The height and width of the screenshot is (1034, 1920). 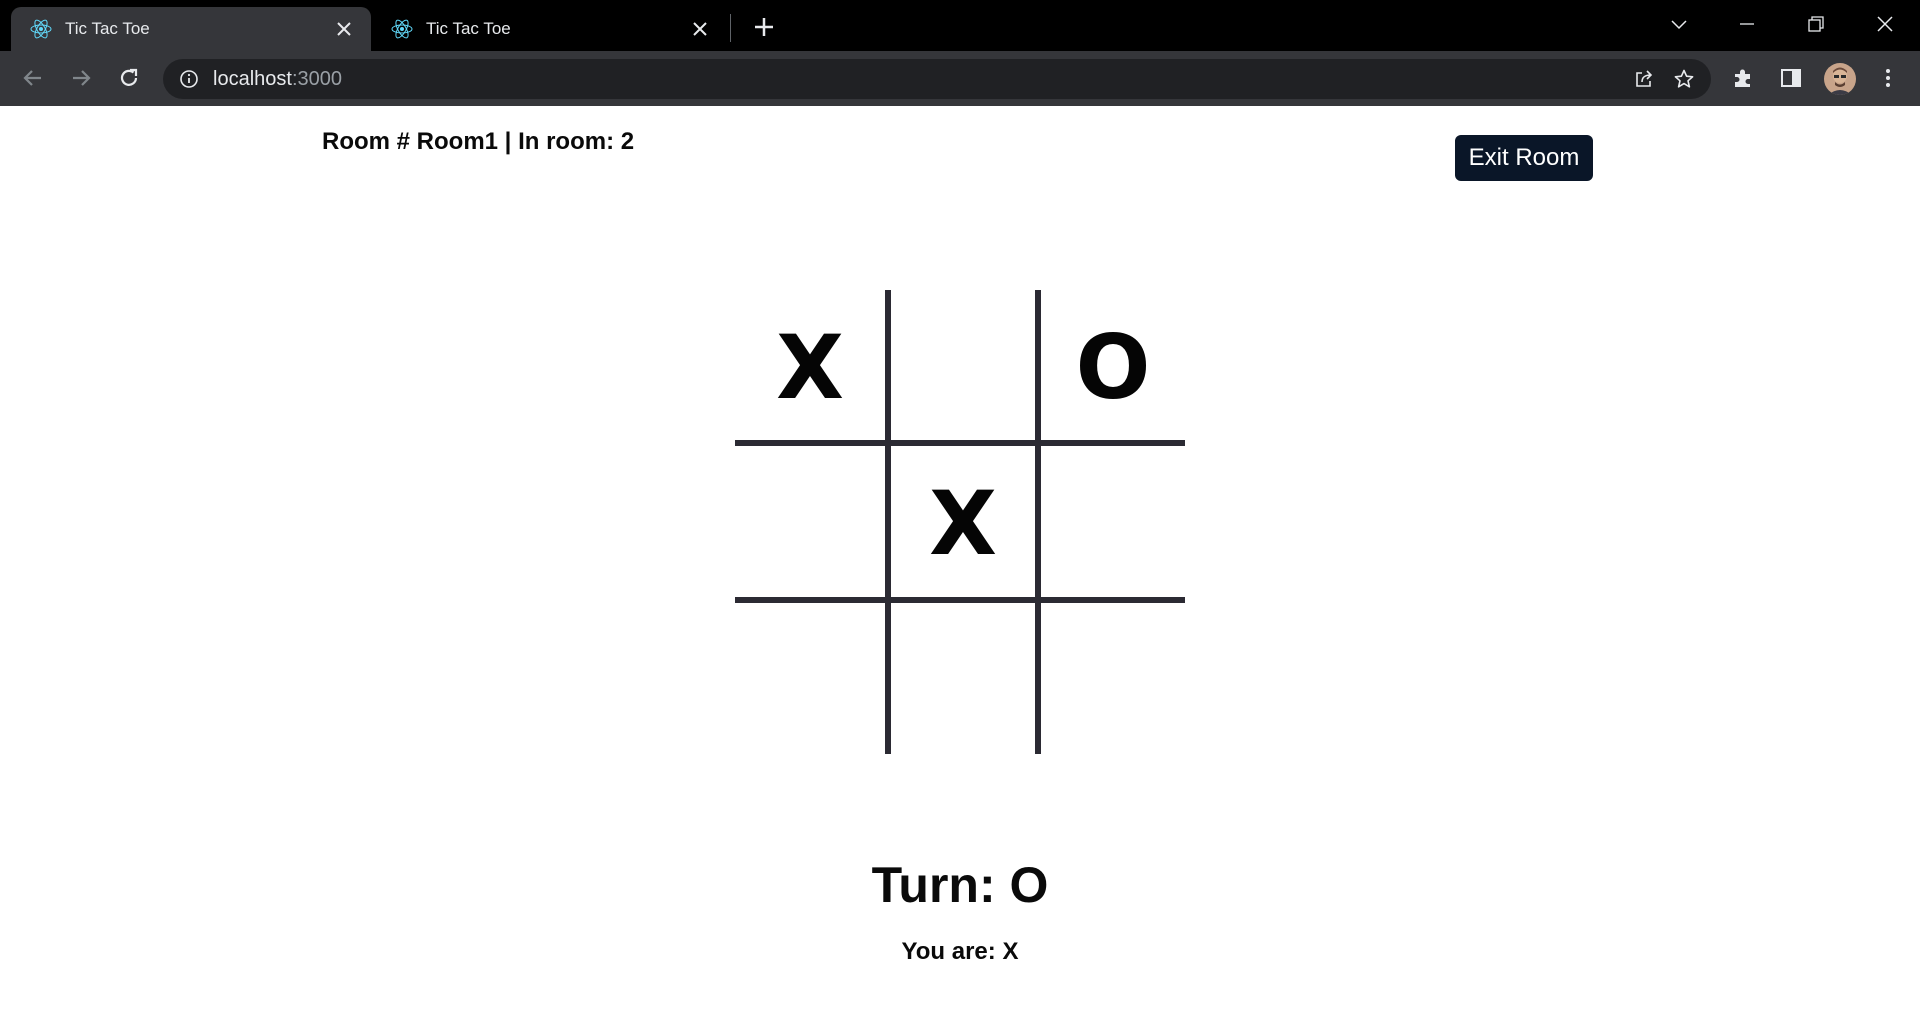 I want to click on url-text: localhost:3000, so click(x=277, y=79).